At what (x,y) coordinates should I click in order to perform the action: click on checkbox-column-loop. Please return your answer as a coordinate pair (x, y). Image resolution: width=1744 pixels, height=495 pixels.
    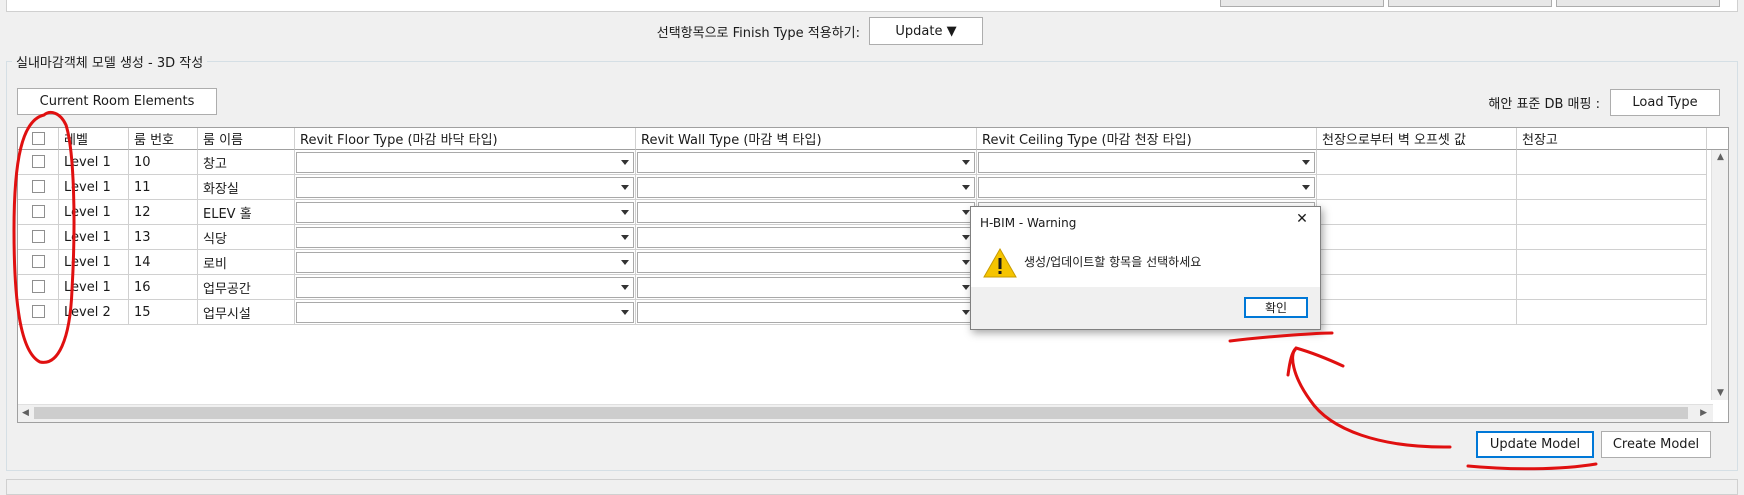
    Looking at the image, I should click on (44, 237).